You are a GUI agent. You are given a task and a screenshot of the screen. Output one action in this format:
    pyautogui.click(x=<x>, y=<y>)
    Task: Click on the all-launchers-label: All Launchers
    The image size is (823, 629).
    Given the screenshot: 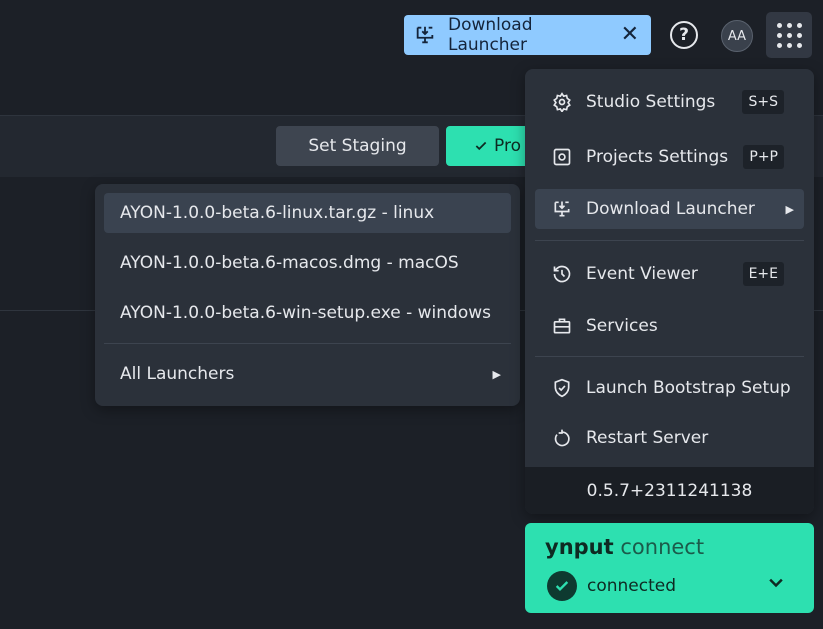 What is the action you would take?
    pyautogui.click(x=177, y=374)
    